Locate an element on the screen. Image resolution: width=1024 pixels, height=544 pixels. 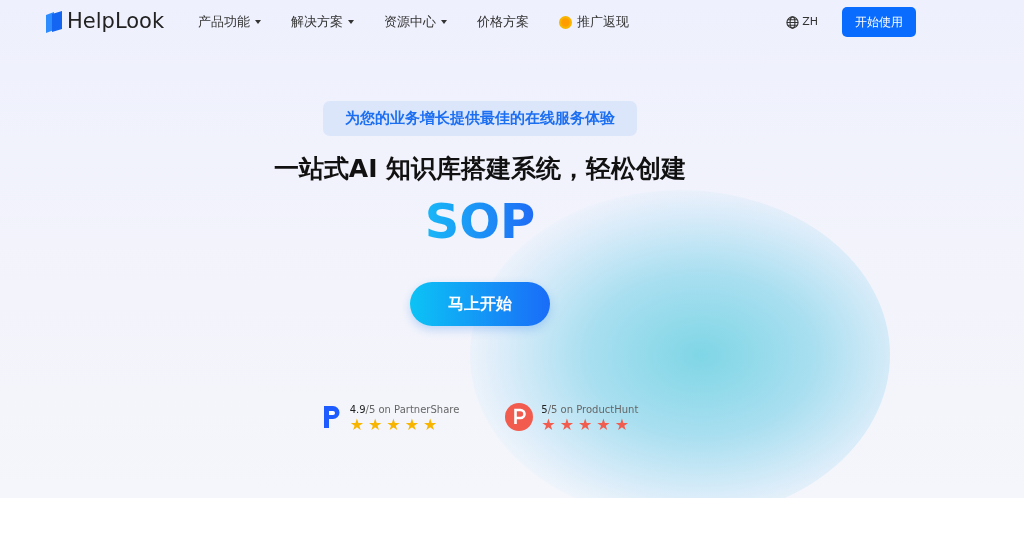
globe-icon is located at coordinates (793, 22).